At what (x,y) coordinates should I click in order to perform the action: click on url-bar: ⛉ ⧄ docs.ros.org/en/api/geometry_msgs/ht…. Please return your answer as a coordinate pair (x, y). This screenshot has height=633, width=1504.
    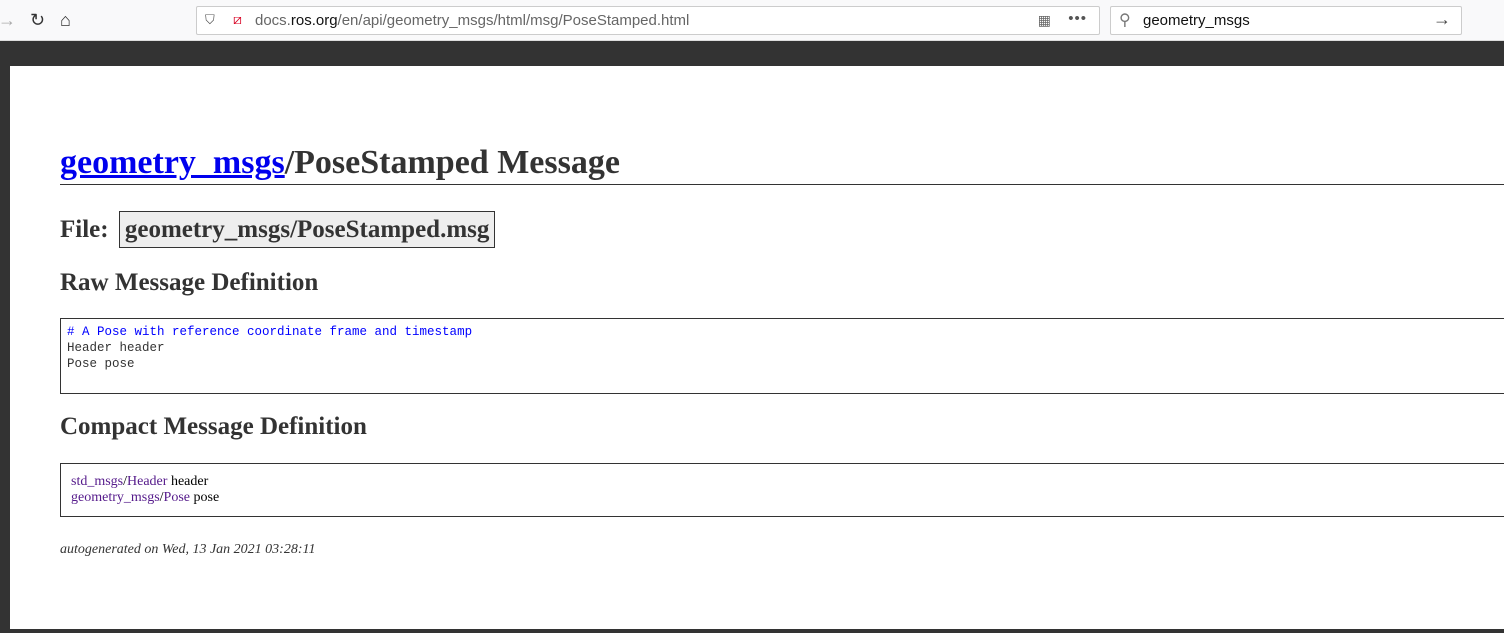
    Looking at the image, I should click on (648, 20).